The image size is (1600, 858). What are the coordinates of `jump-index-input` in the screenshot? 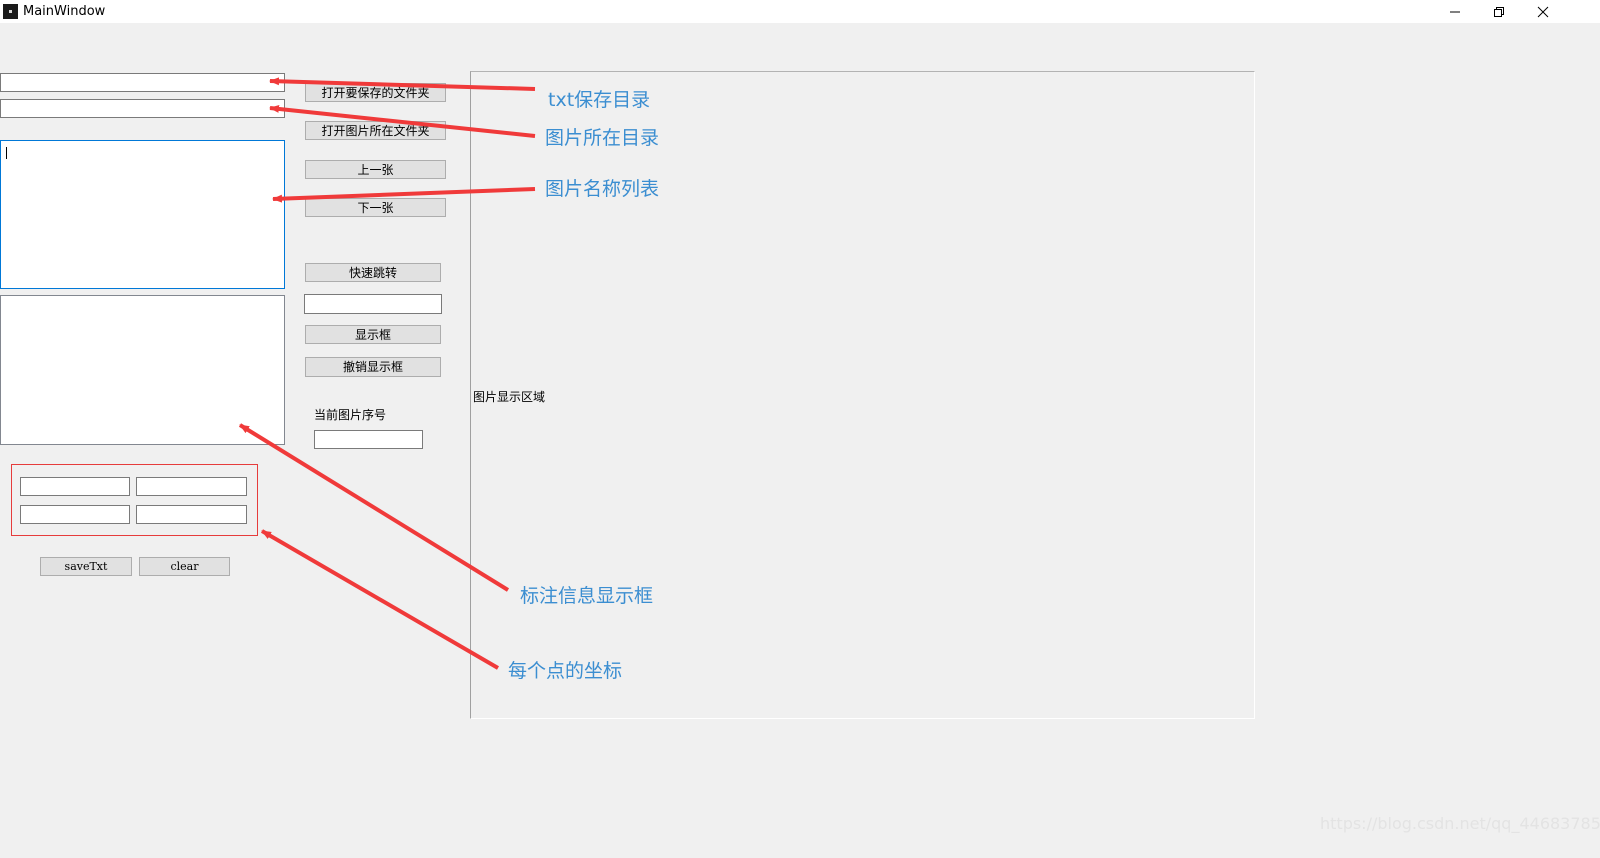 It's located at (373, 304).